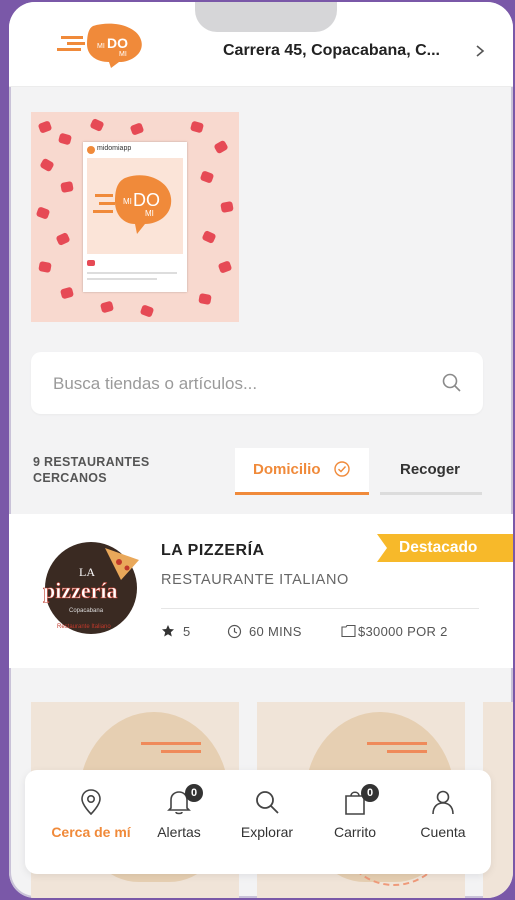  I want to click on nav-cart-label: Carrito, so click(354, 832).